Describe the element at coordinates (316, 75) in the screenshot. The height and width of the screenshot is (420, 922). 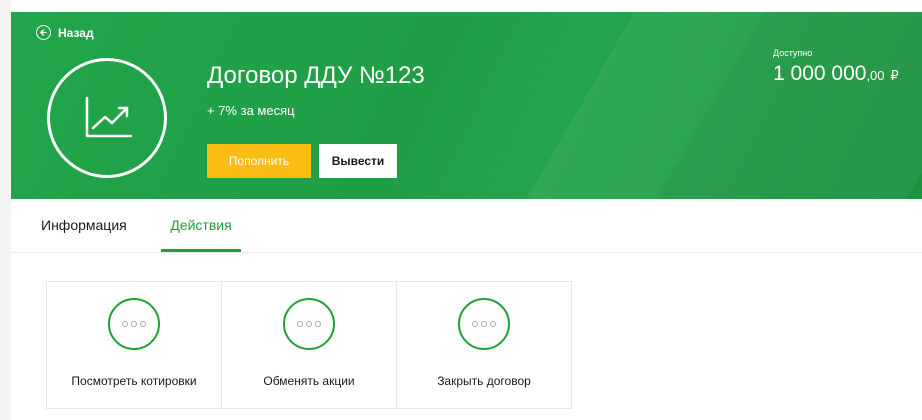
I see `page-title: Договор ДДУ №123` at that location.